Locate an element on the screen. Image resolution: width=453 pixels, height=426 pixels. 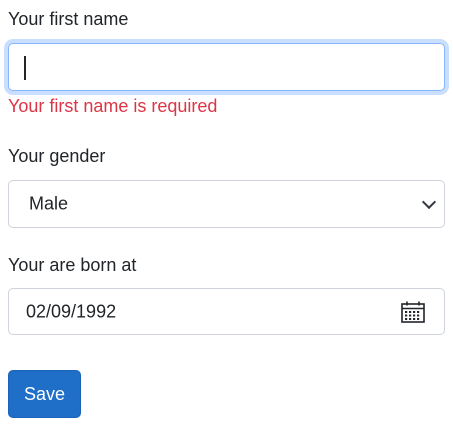
save-button: Save is located at coordinates (44, 394).